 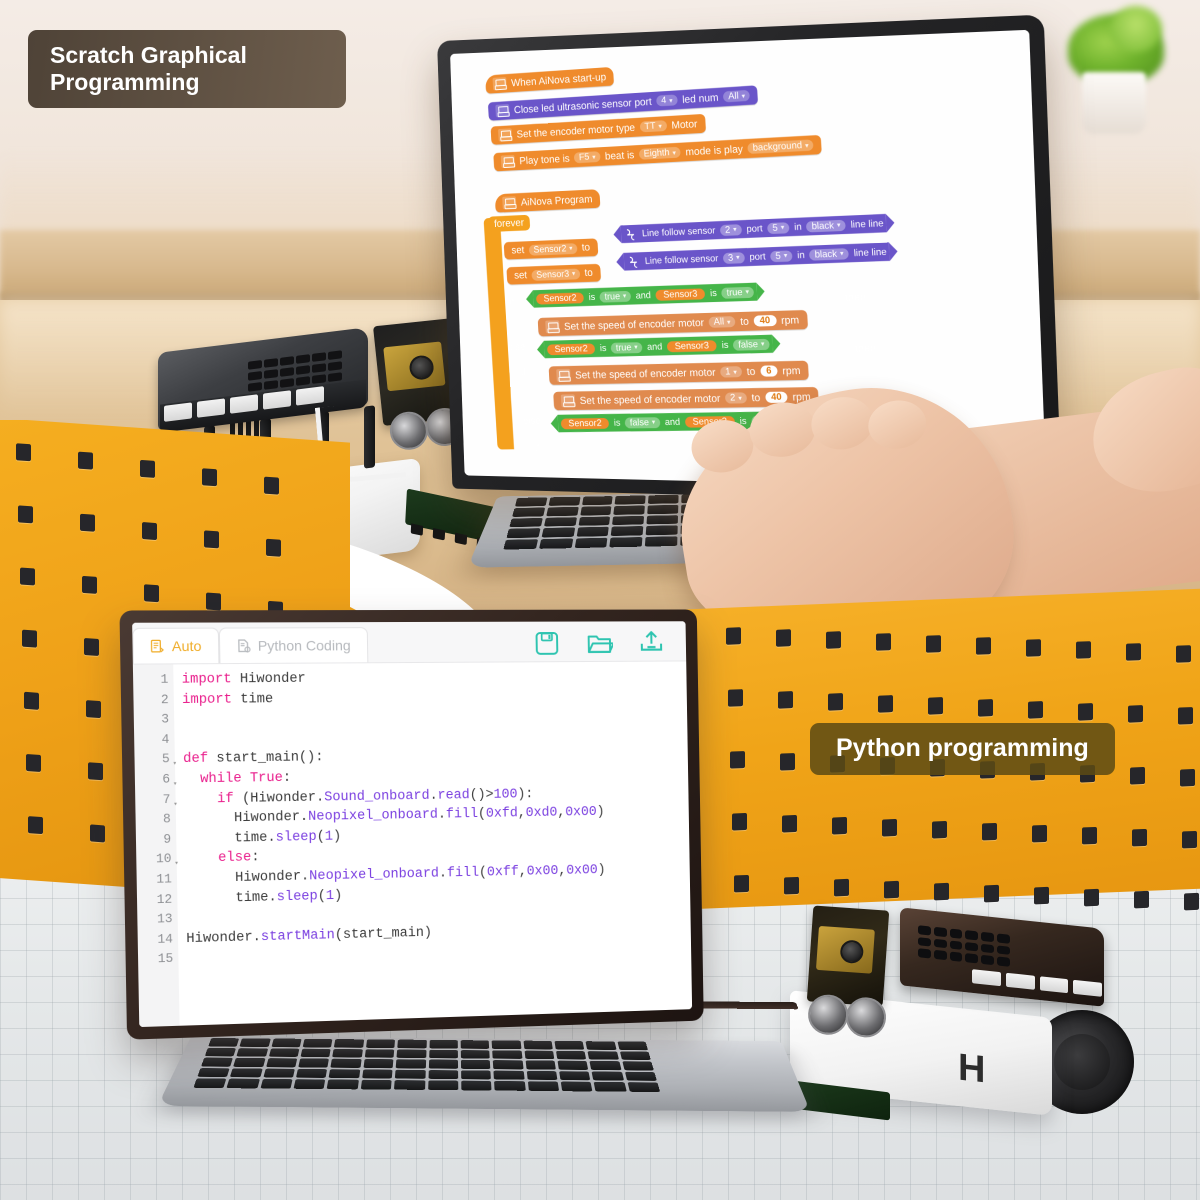 I want to click on rpm-label: rpm, so click(x=790, y=320).